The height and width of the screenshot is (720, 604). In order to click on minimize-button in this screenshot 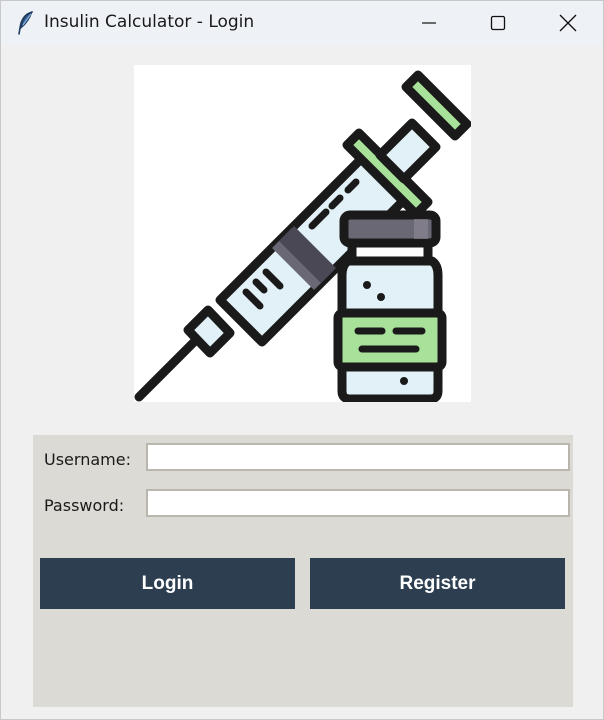, I will do `click(429, 23)`.